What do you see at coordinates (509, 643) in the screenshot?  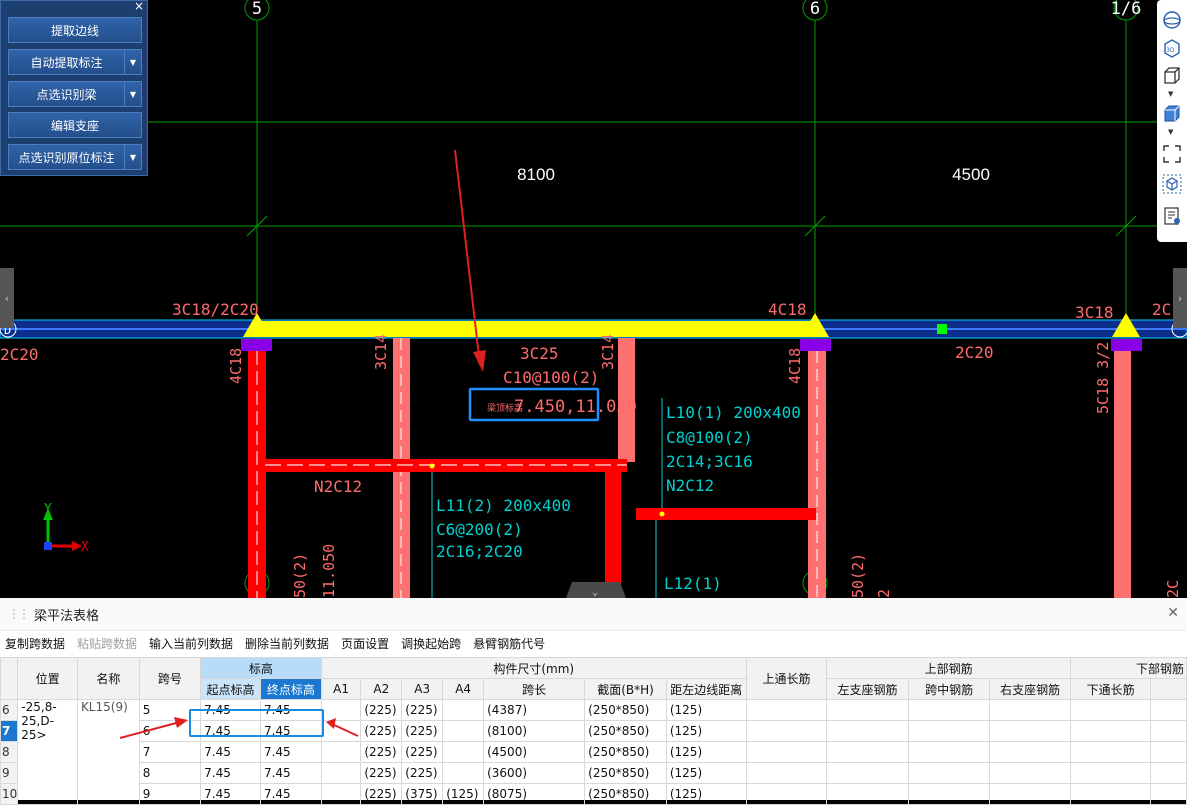 I see `cantilever-rebar-code-button: 悬臂钢筋代号` at bounding box center [509, 643].